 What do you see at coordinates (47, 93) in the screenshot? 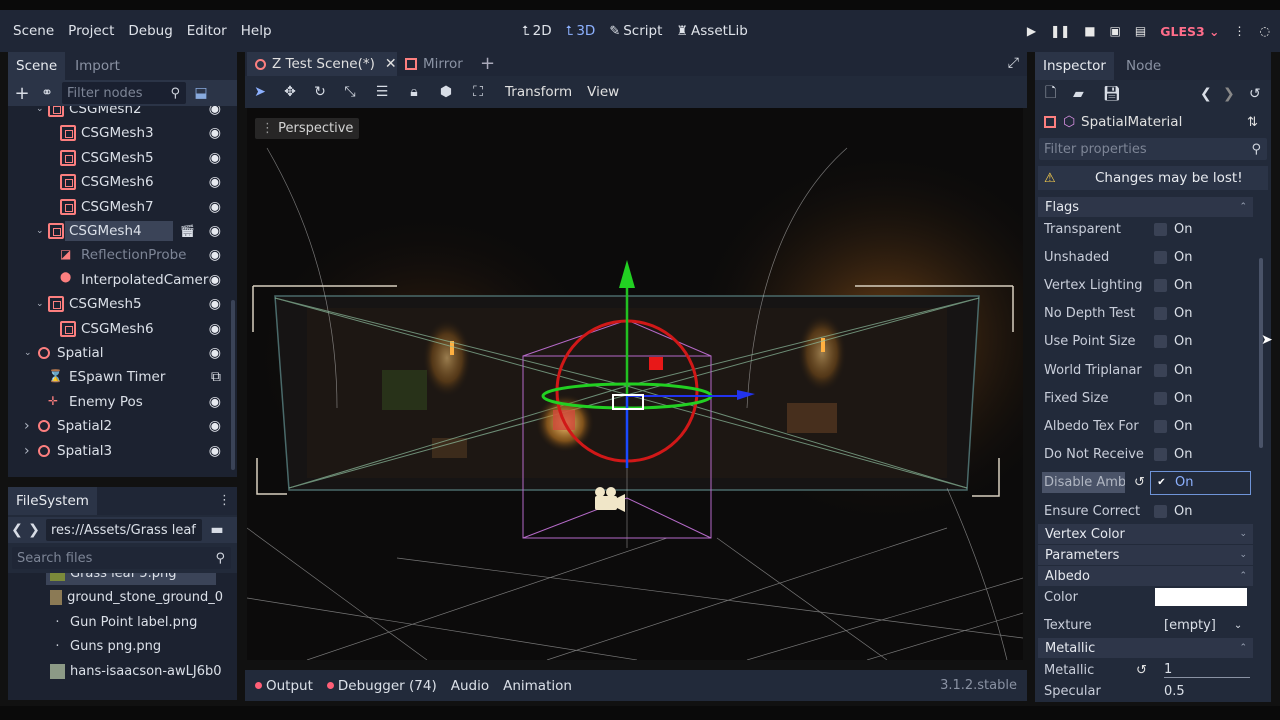
I see `link-icon: ⚭` at bounding box center [47, 93].